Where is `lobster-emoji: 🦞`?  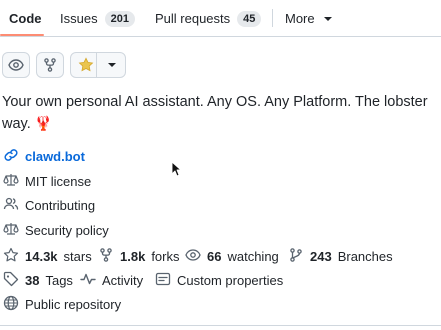 lobster-emoji: 🦞 is located at coordinates (43, 123).